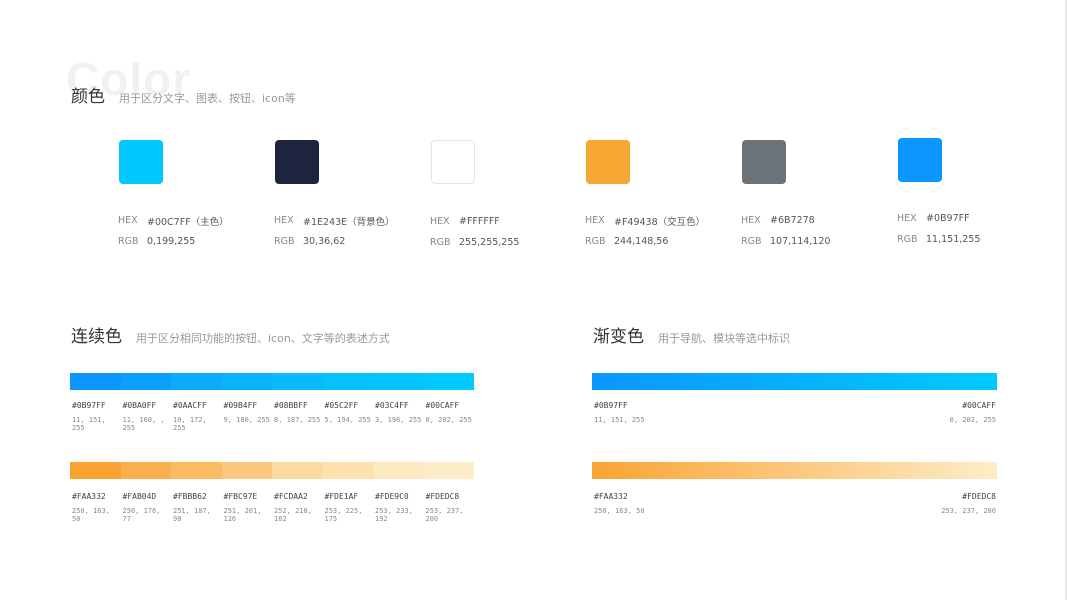  Describe the element at coordinates (349, 222) in the screenshot. I see `hex-value: #1E243E（背景色）` at that location.